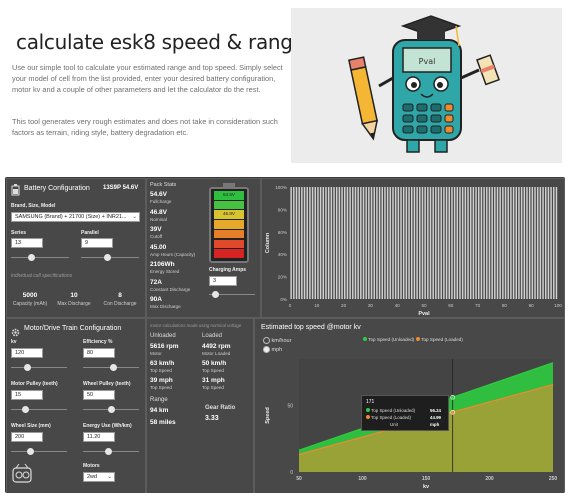 This screenshot has width=571, height=500. I want to click on speed-chart-xlabel: kv, so click(426, 487).